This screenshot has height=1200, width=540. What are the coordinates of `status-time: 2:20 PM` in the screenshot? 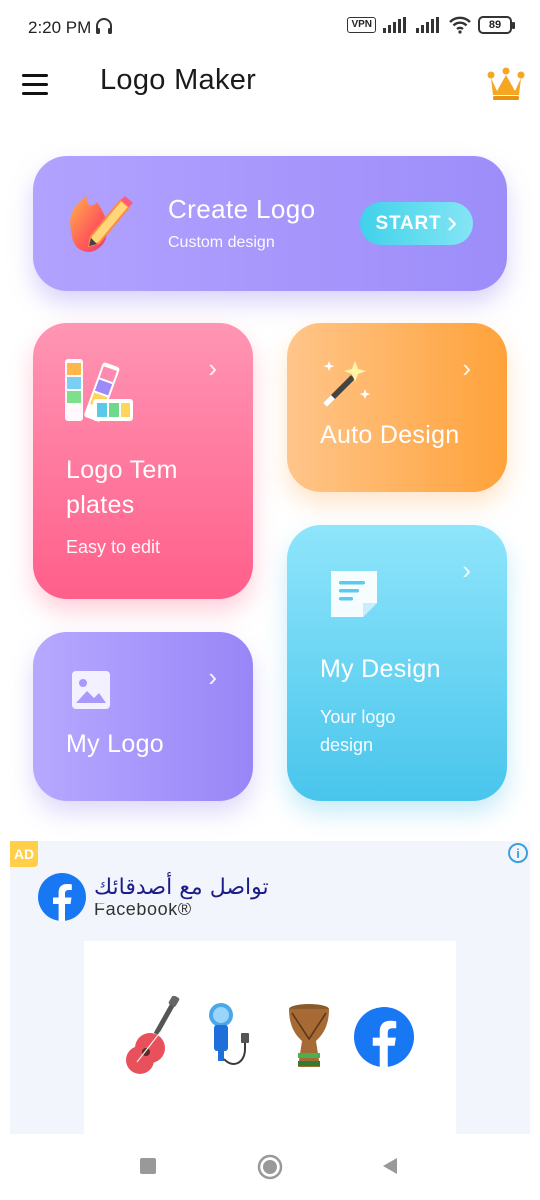 It's located at (60, 27).